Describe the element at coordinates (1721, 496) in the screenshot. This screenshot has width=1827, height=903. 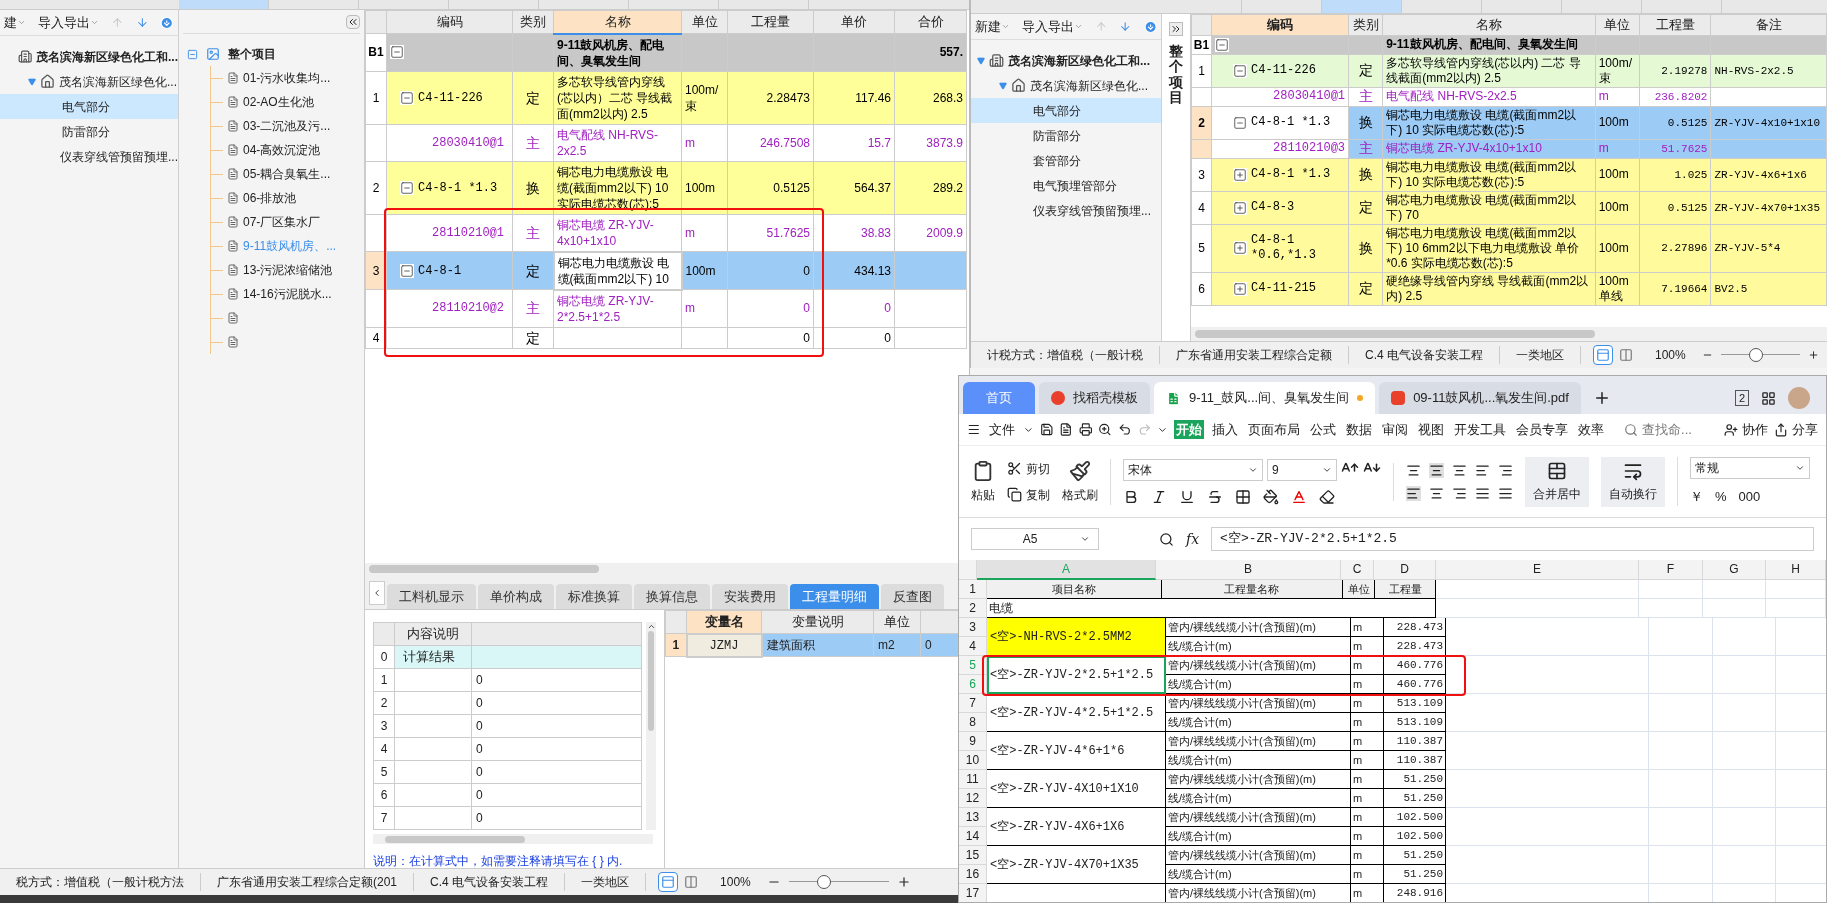
I see `number-format-button: %` at that location.